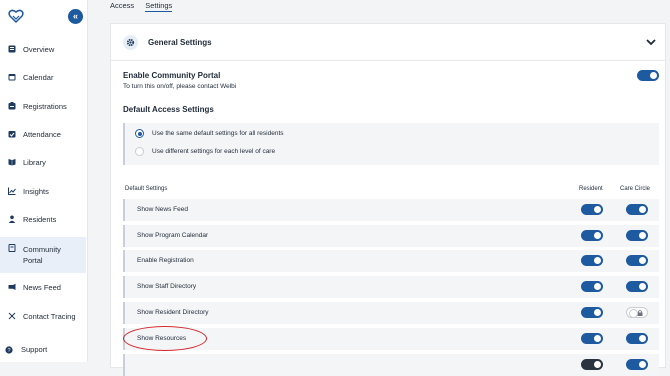  Describe the element at coordinates (391, 339) in the screenshot. I see `settings-row: Show Resources` at that location.